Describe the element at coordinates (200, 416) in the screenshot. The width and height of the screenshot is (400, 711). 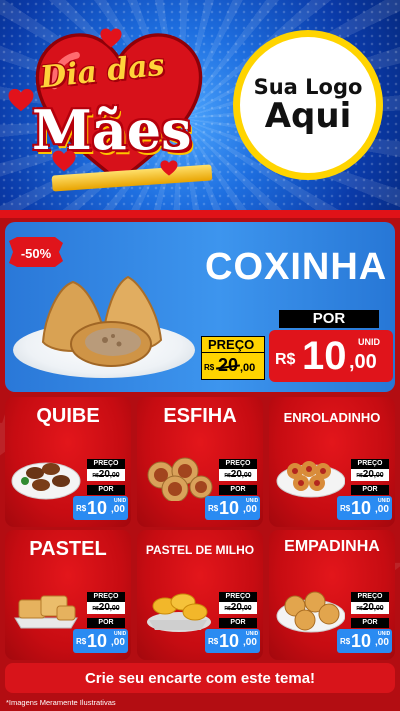
I see `product-name: ESFIHA` at that location.